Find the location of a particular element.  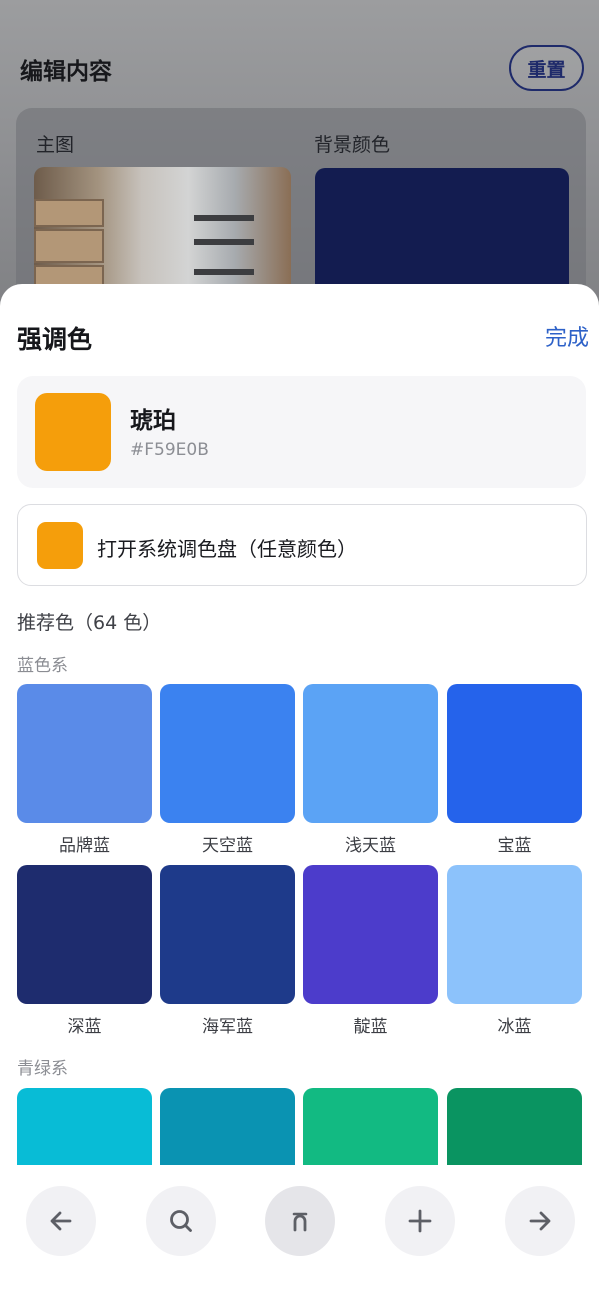

color-swatch: 靛蓝 is located at coordinates (370, 951).